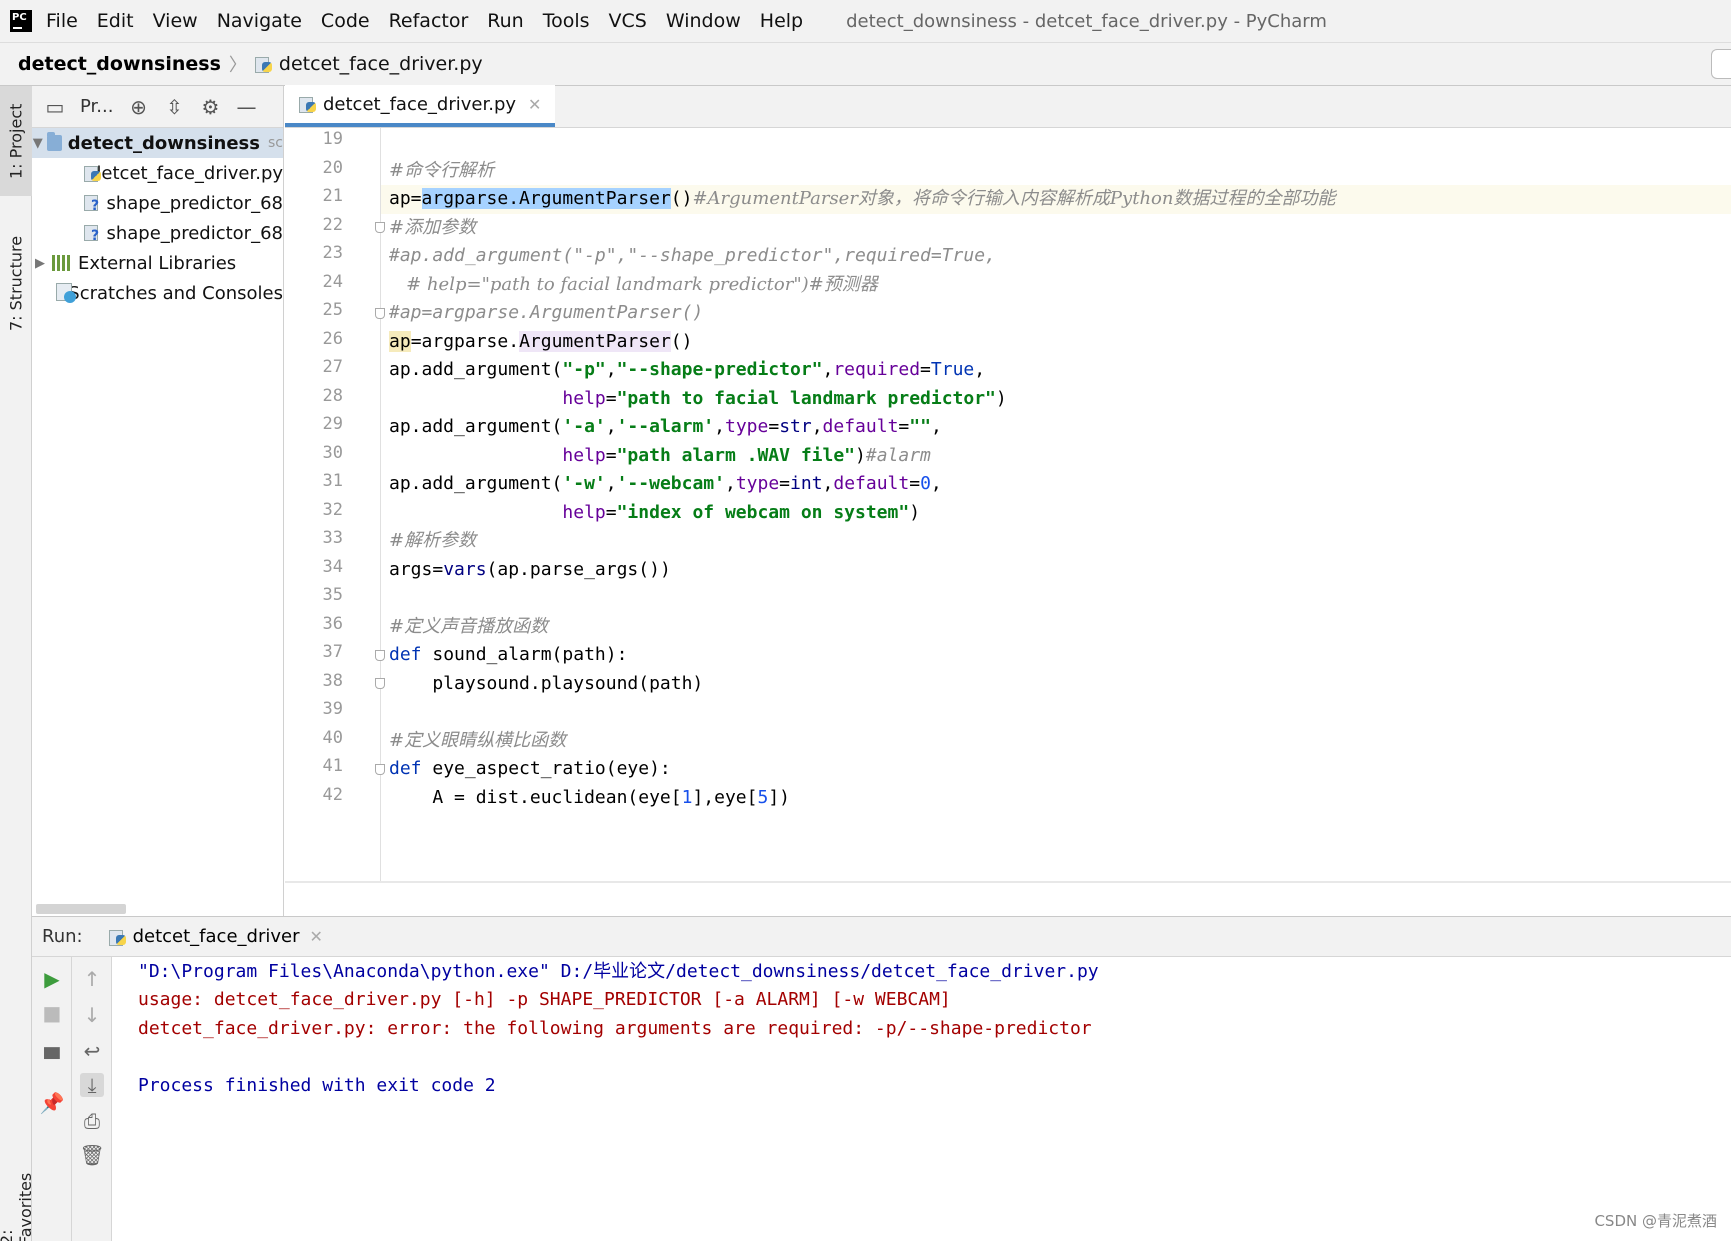  I want to click on menu-help: Help, so click(781, 21).